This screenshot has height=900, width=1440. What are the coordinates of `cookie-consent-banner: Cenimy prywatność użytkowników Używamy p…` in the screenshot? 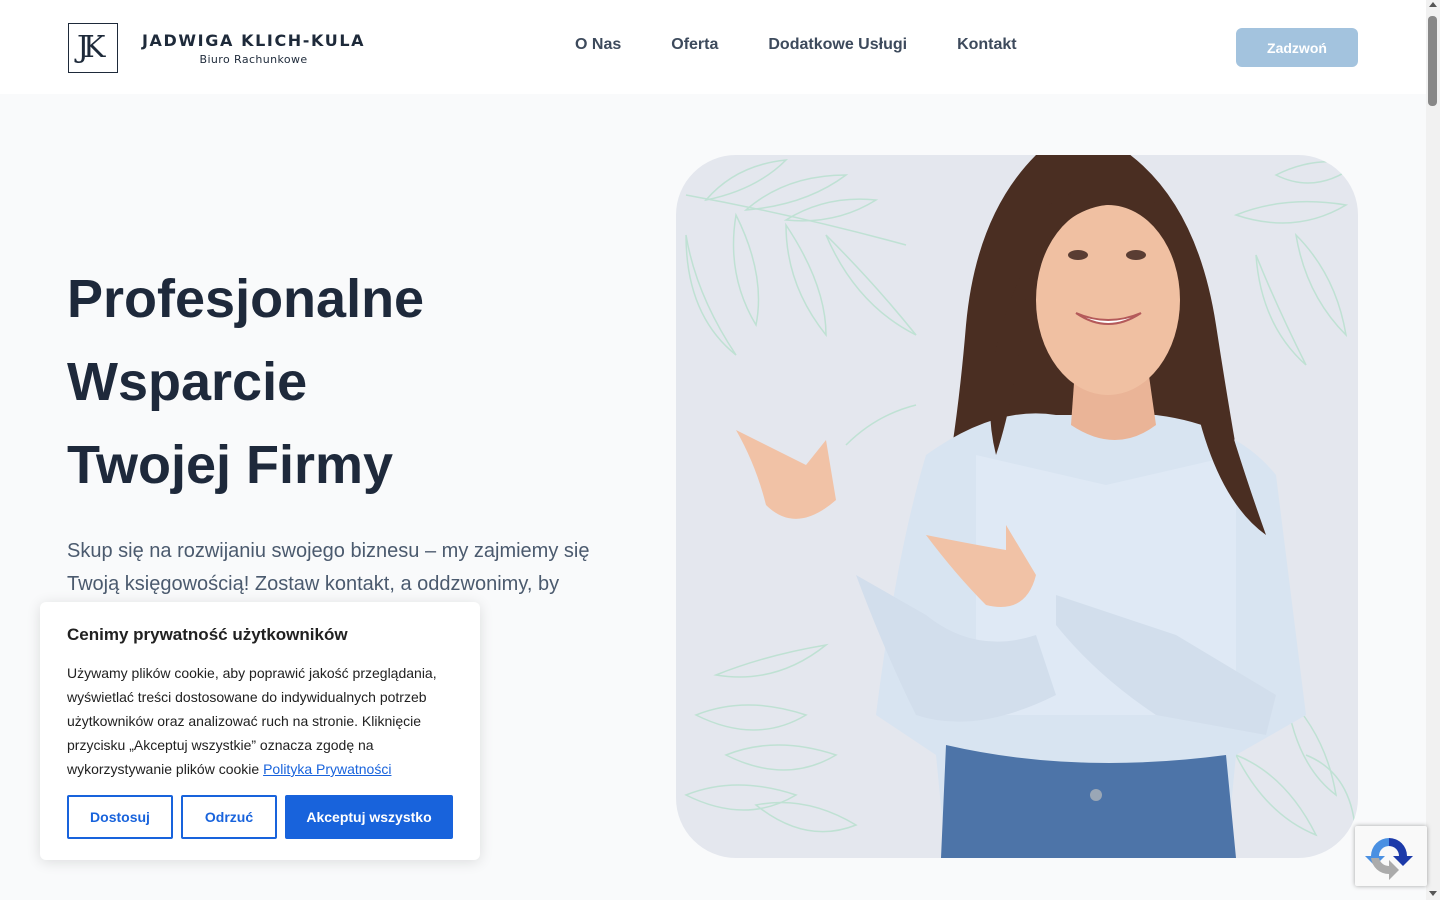 It's located at (260, 731).